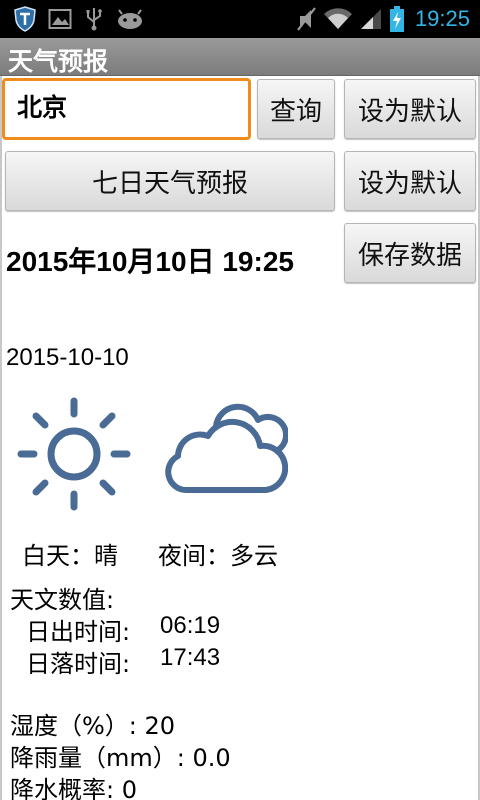 The height and width of the screenshot is (800, 480). Describe the element at coordinates (442, 18) in the screenshot. I see `clock: 19:25` at that location.